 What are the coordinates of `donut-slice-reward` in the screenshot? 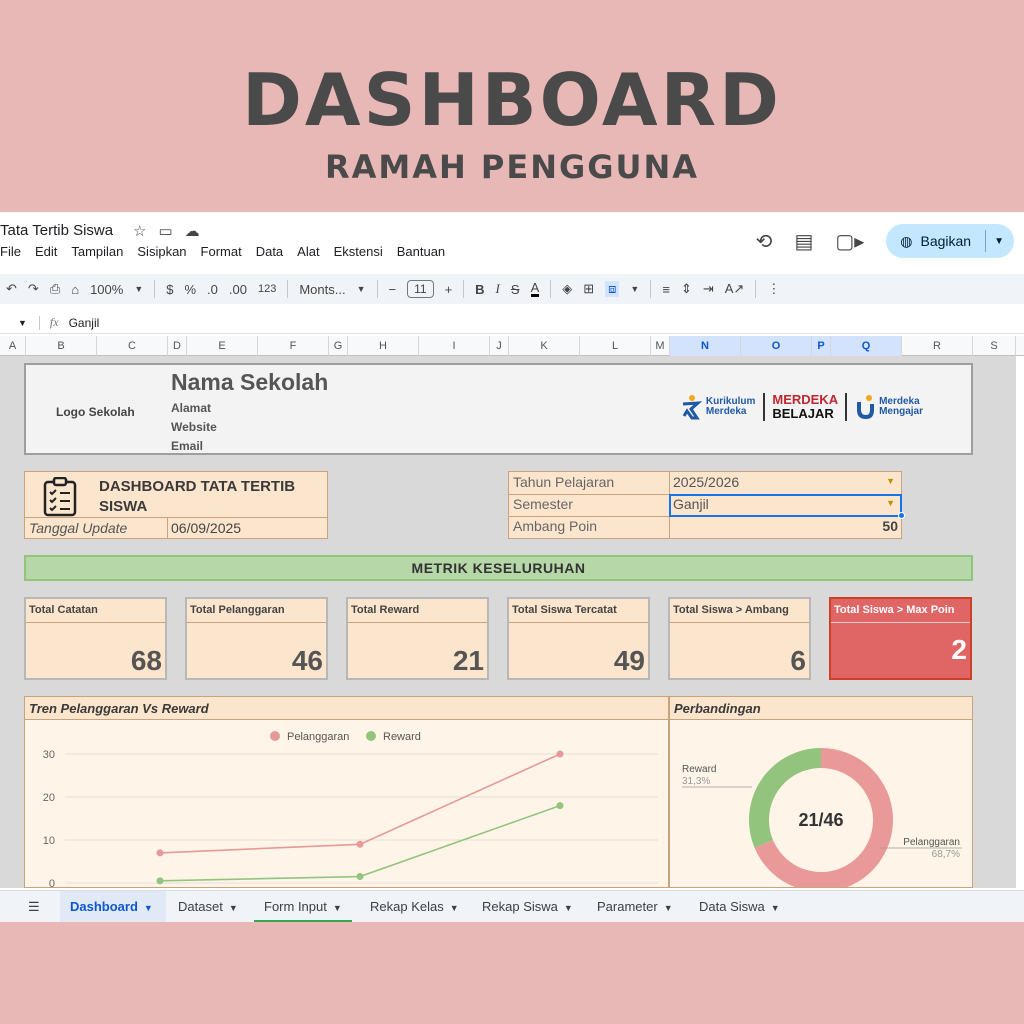 It's located at (785, 798).